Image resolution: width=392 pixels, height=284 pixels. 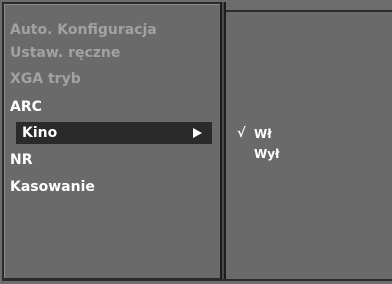 I want to click on menu-item-ustaw-reczne: Ustaw. ręczne, so click(x=65, y=53).